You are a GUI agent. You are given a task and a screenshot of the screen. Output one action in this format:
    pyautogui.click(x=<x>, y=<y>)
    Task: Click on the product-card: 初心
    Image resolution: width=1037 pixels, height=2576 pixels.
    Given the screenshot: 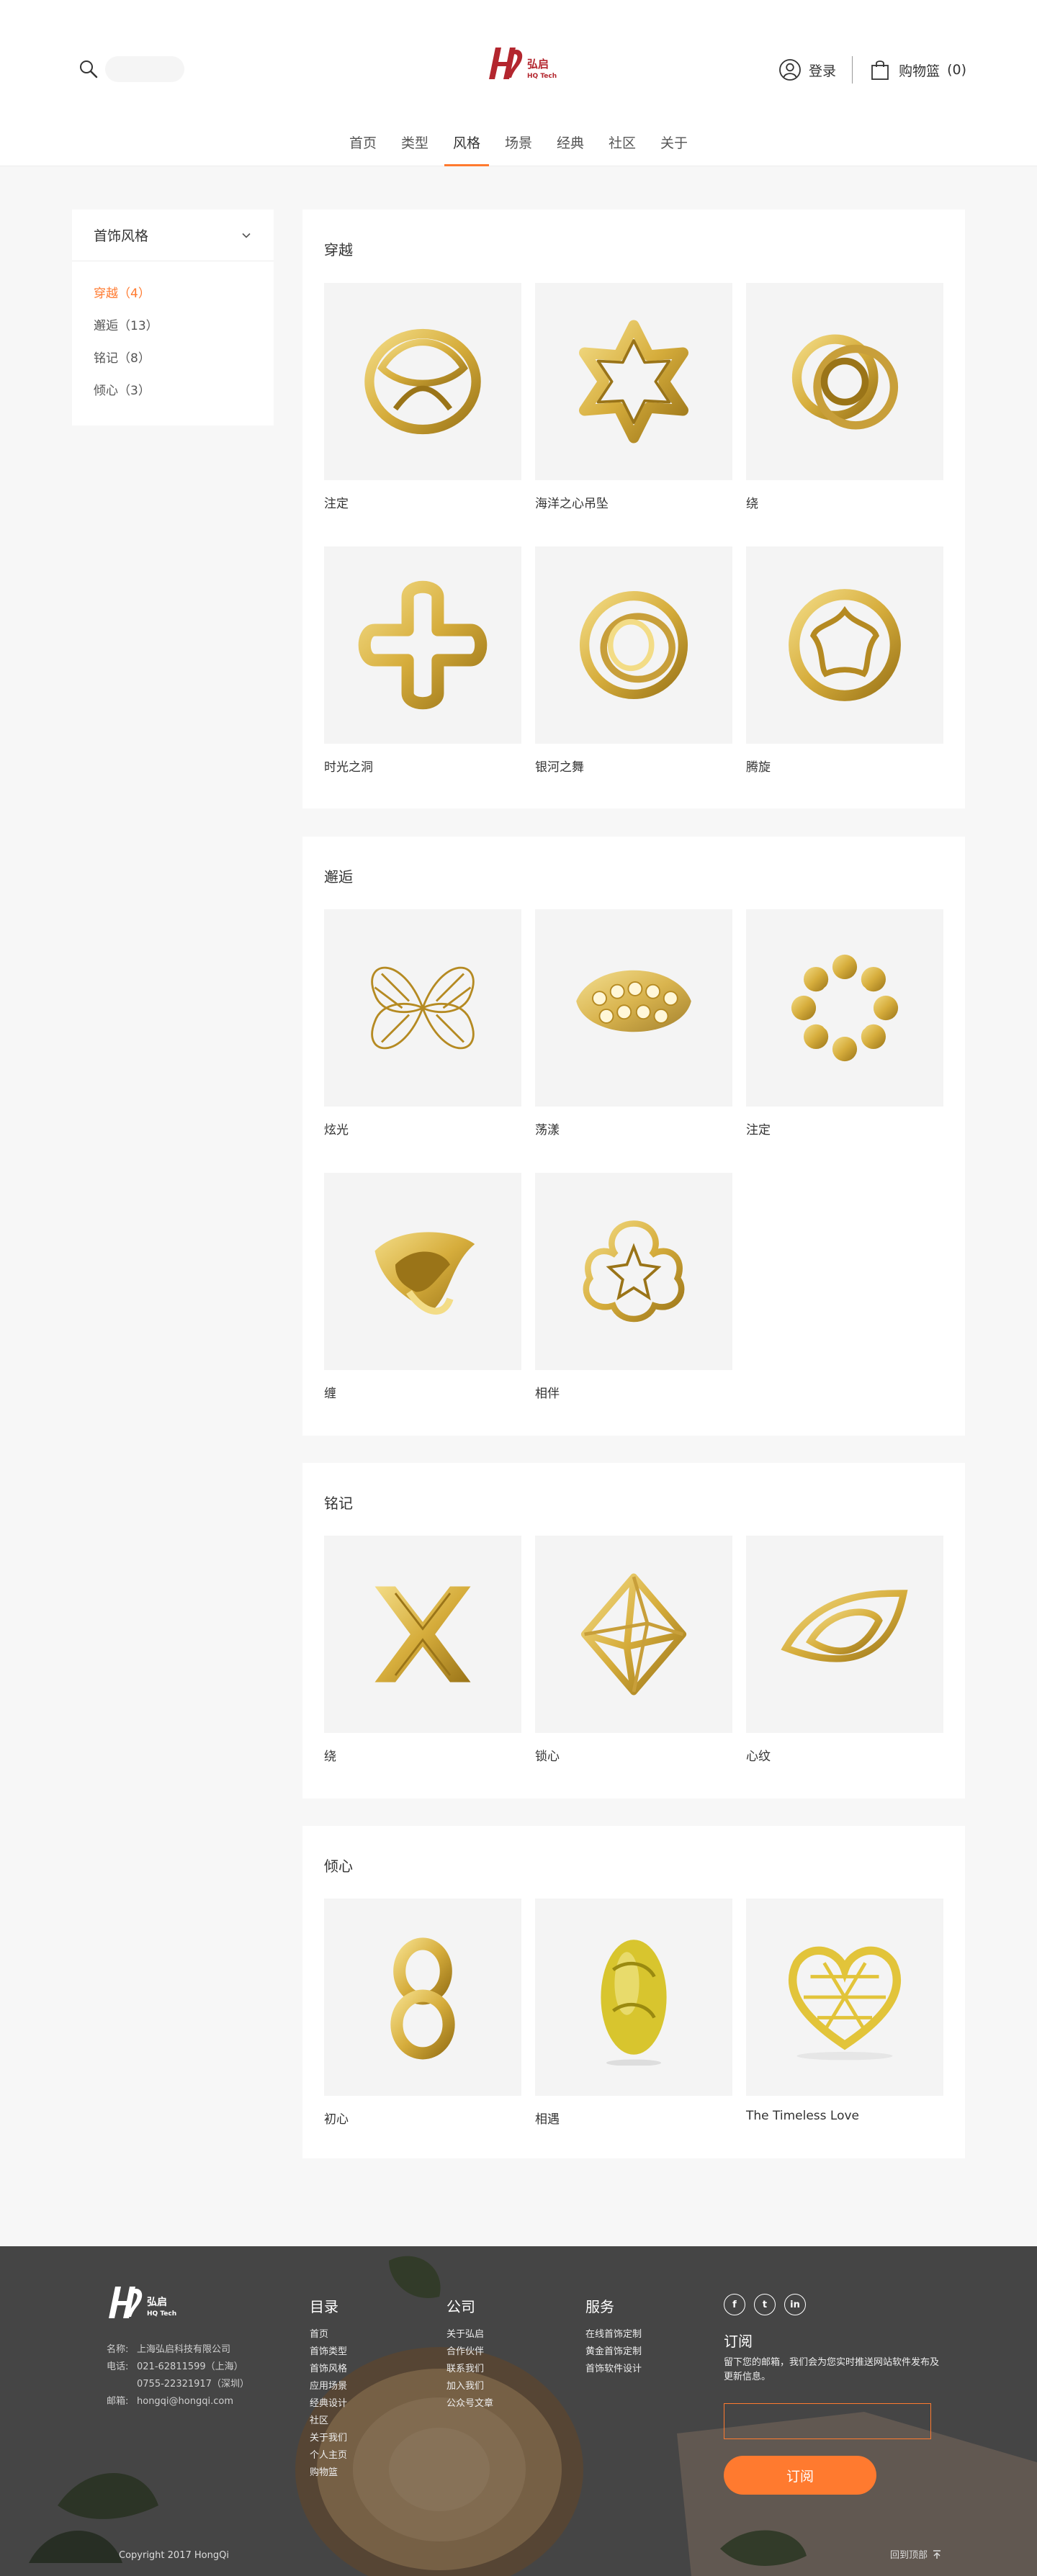 What is the action you would take?
    pyautogui.click(x=422, y=2013)
    